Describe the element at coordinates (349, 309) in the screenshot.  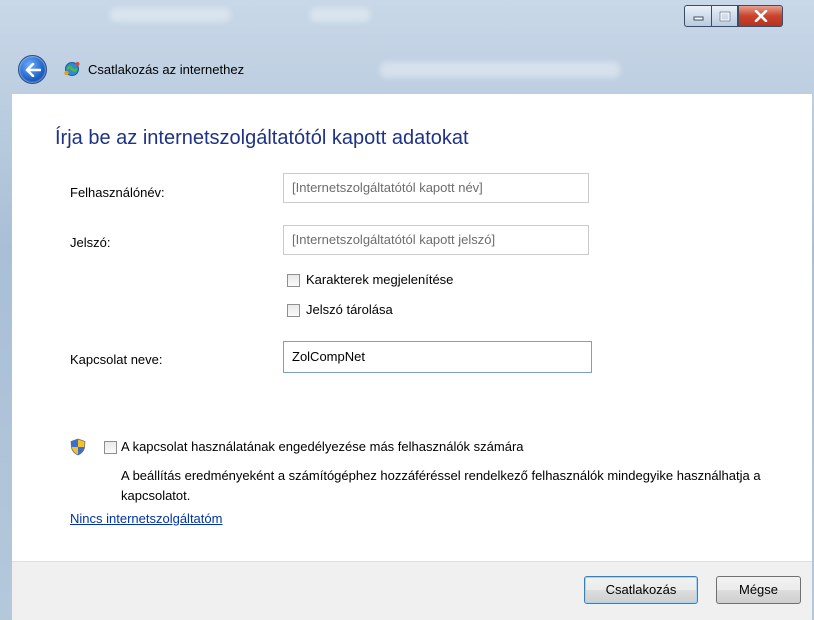
I see `remember-password-label: Jelszó tárolása` at that location.